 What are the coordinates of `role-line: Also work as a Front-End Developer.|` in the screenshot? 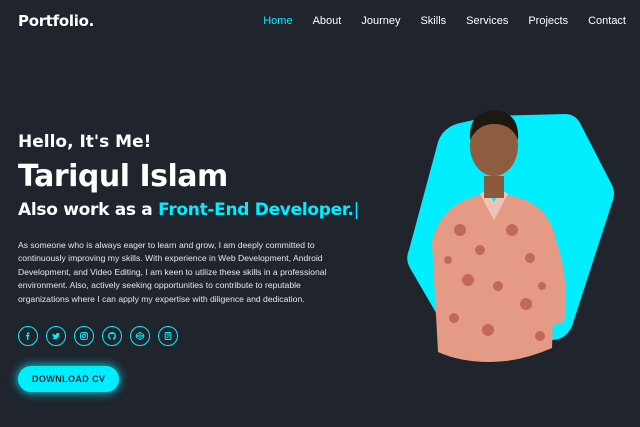 It's located at (189, 210).